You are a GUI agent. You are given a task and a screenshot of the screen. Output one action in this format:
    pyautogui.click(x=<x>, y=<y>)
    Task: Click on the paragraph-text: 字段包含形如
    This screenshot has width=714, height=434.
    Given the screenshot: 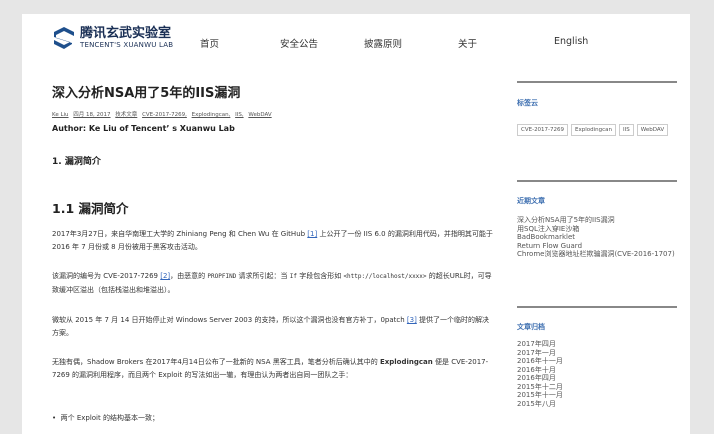 What is the action you would take?
    pyautogui.click(x=320, y=276)
    